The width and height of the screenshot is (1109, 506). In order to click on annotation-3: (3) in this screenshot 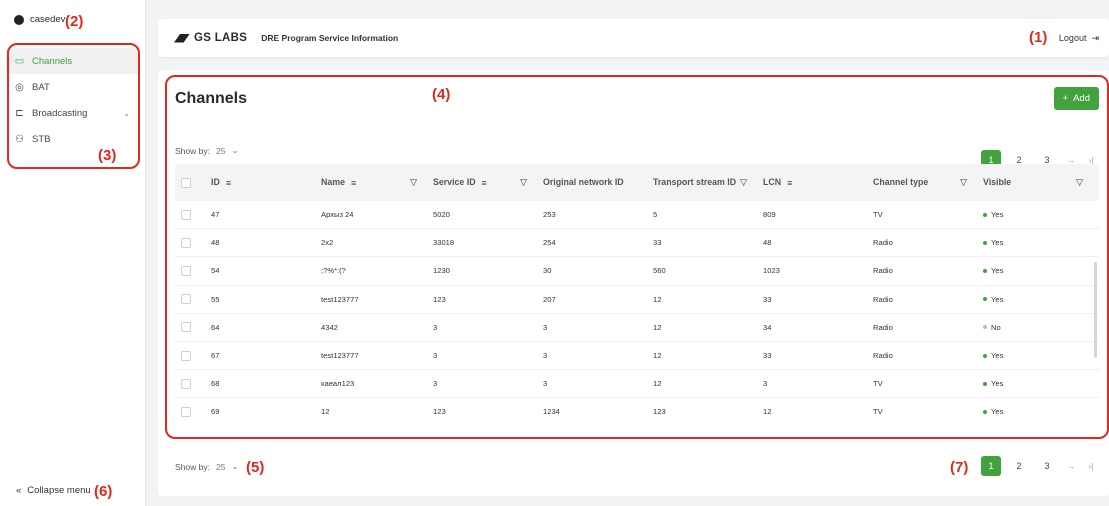, I will do `click(107, 155)`.